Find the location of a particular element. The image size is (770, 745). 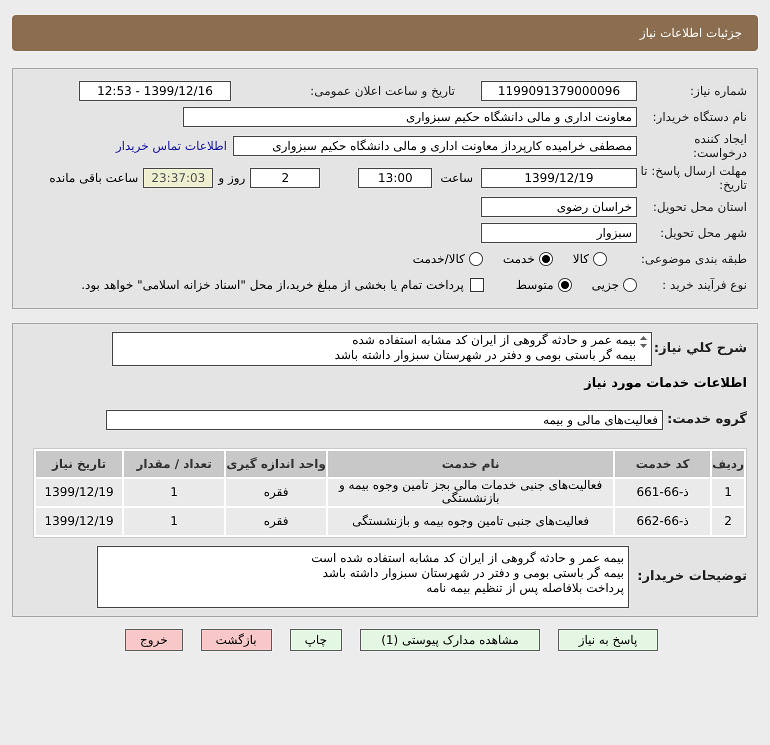

column-header: واحد اندازه گیری is located at coordinates (276, 463).